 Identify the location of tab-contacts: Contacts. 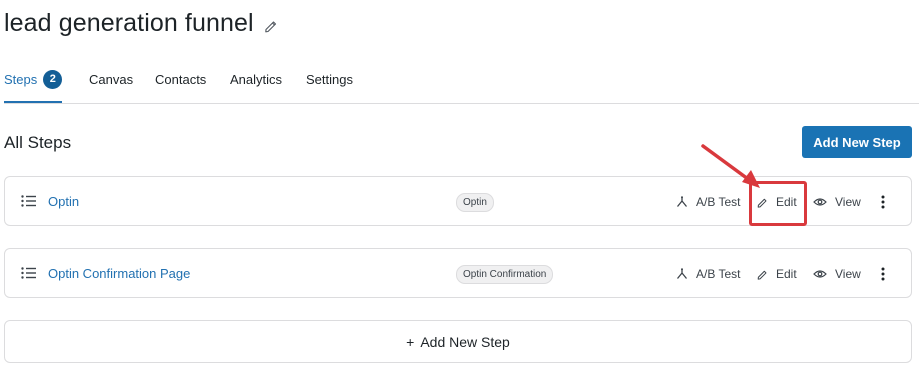
(180, 82).